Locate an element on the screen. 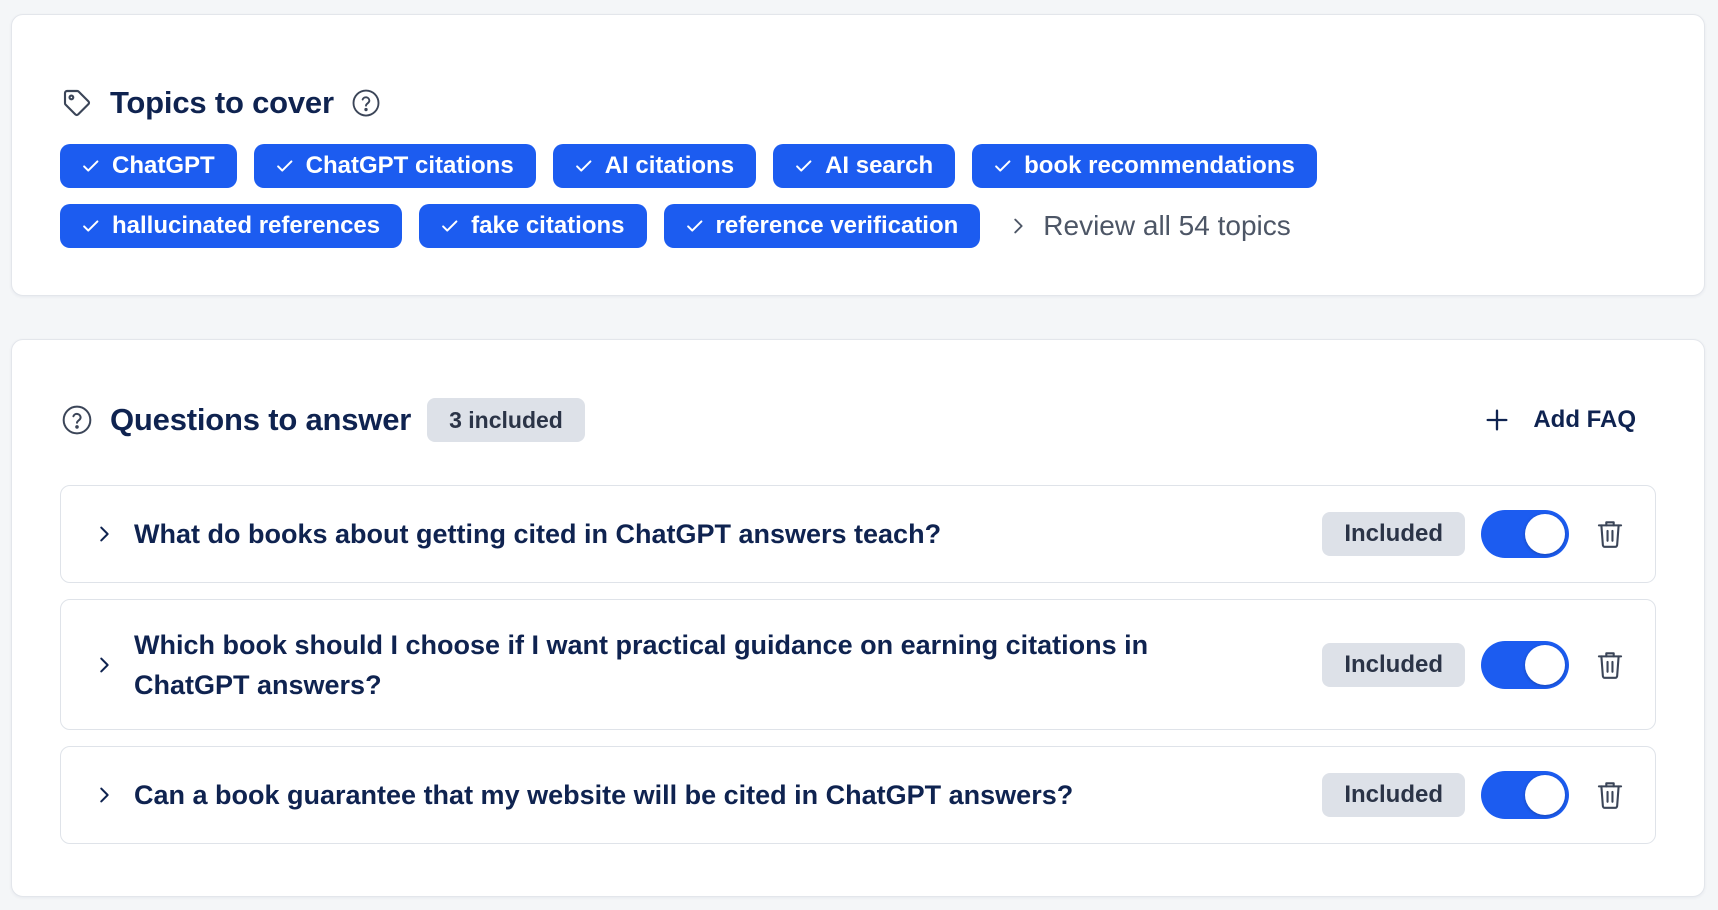  topics-title: Topics to cover is located at coordinates (222, 102).